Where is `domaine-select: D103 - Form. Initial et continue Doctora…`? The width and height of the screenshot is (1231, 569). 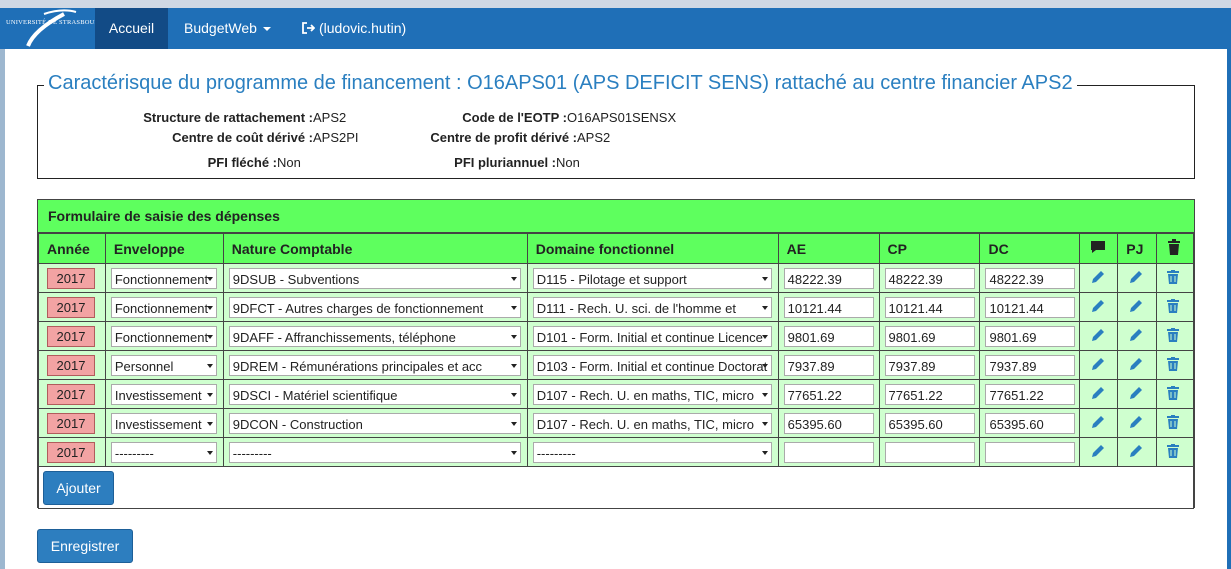
domaine-select: D103 - Form. Initial et continue Doctora… is located at coordinates (652, 365).